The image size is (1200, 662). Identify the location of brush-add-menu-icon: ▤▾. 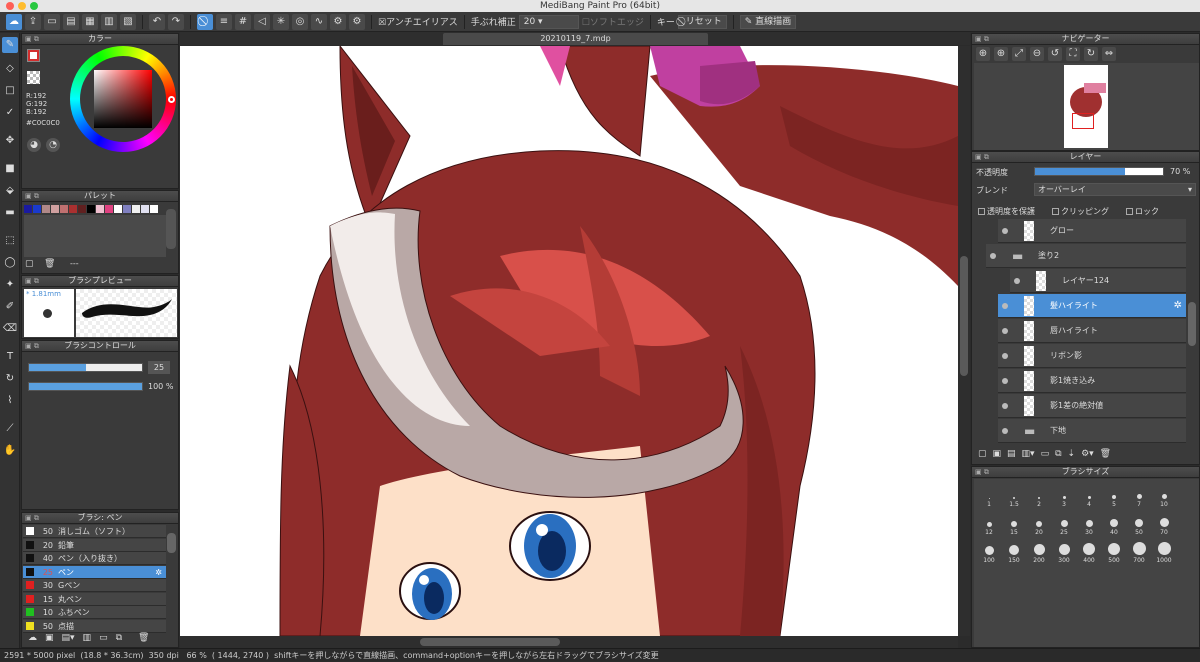
(68, 640).